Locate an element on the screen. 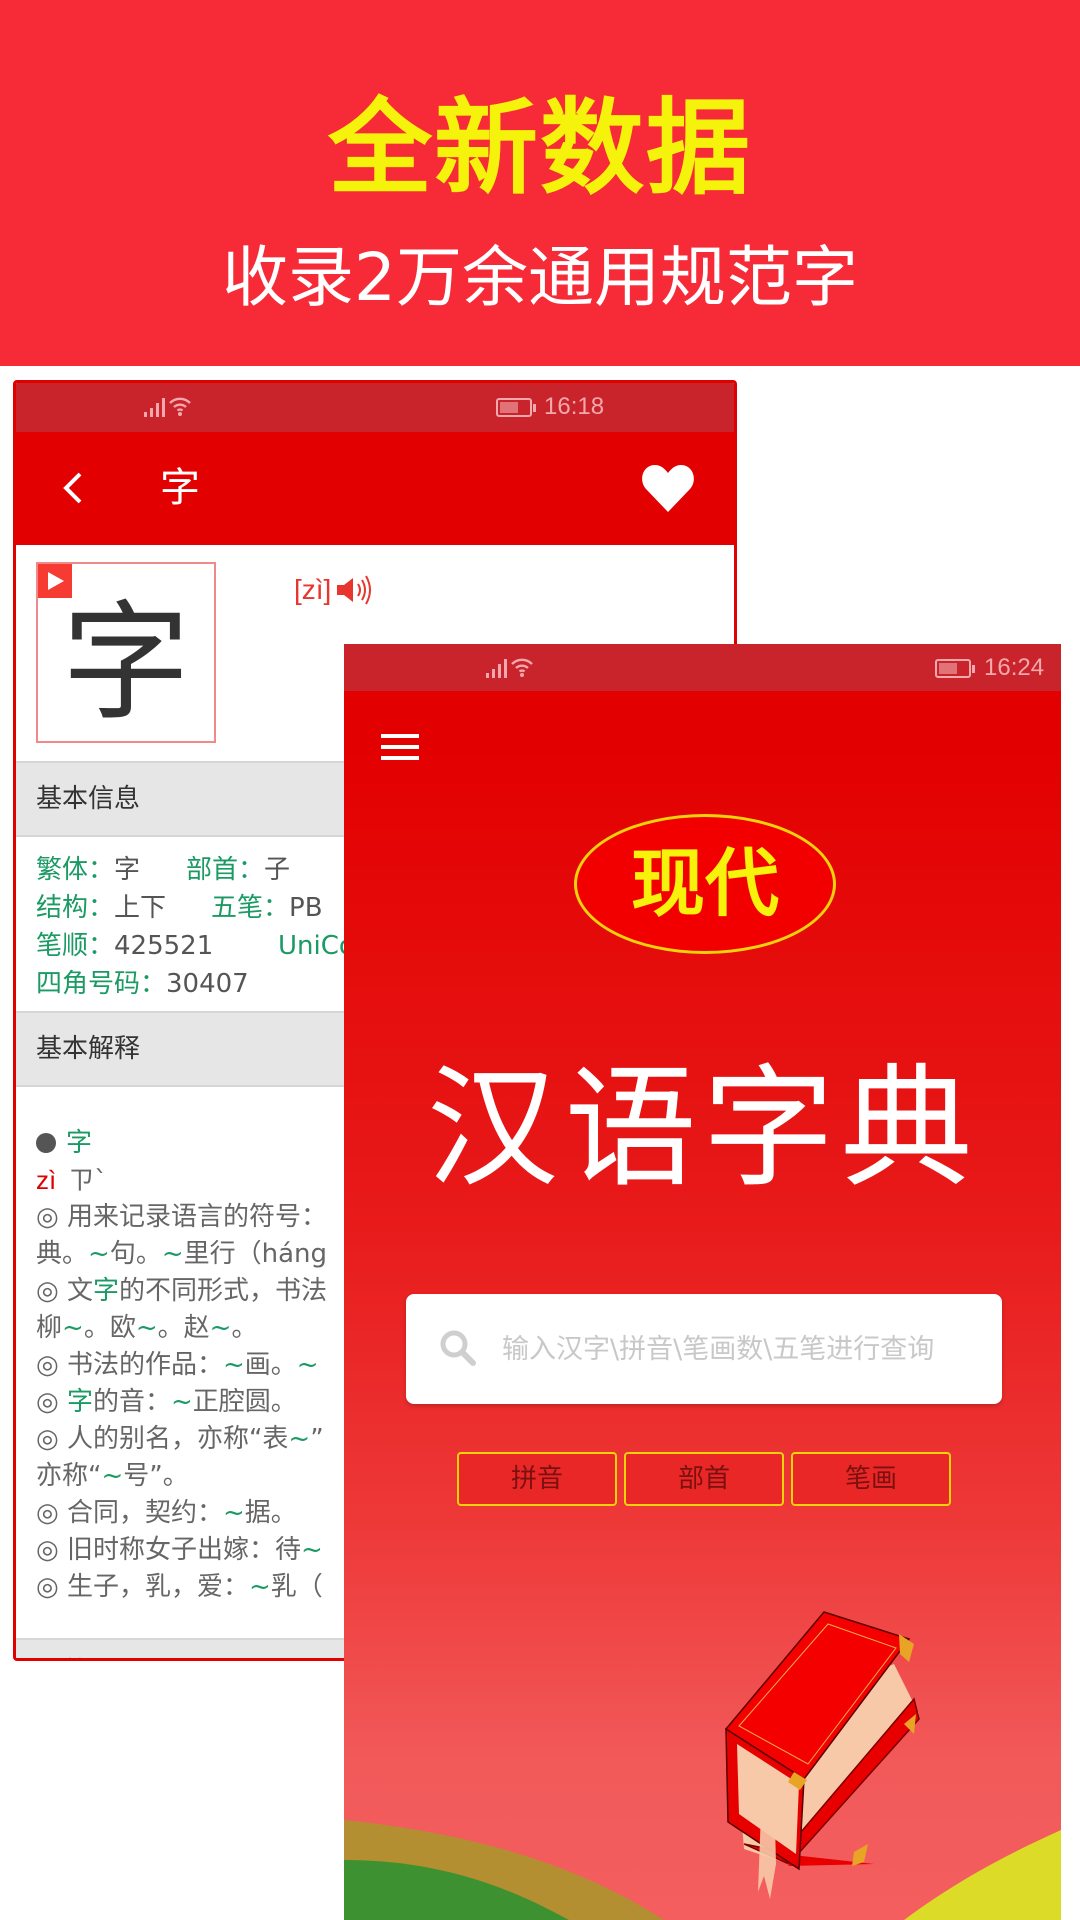 This screenshot has height=1920, width=1080. info-row: 繁体：字 部首：子 is located at coordinates (163, 870).